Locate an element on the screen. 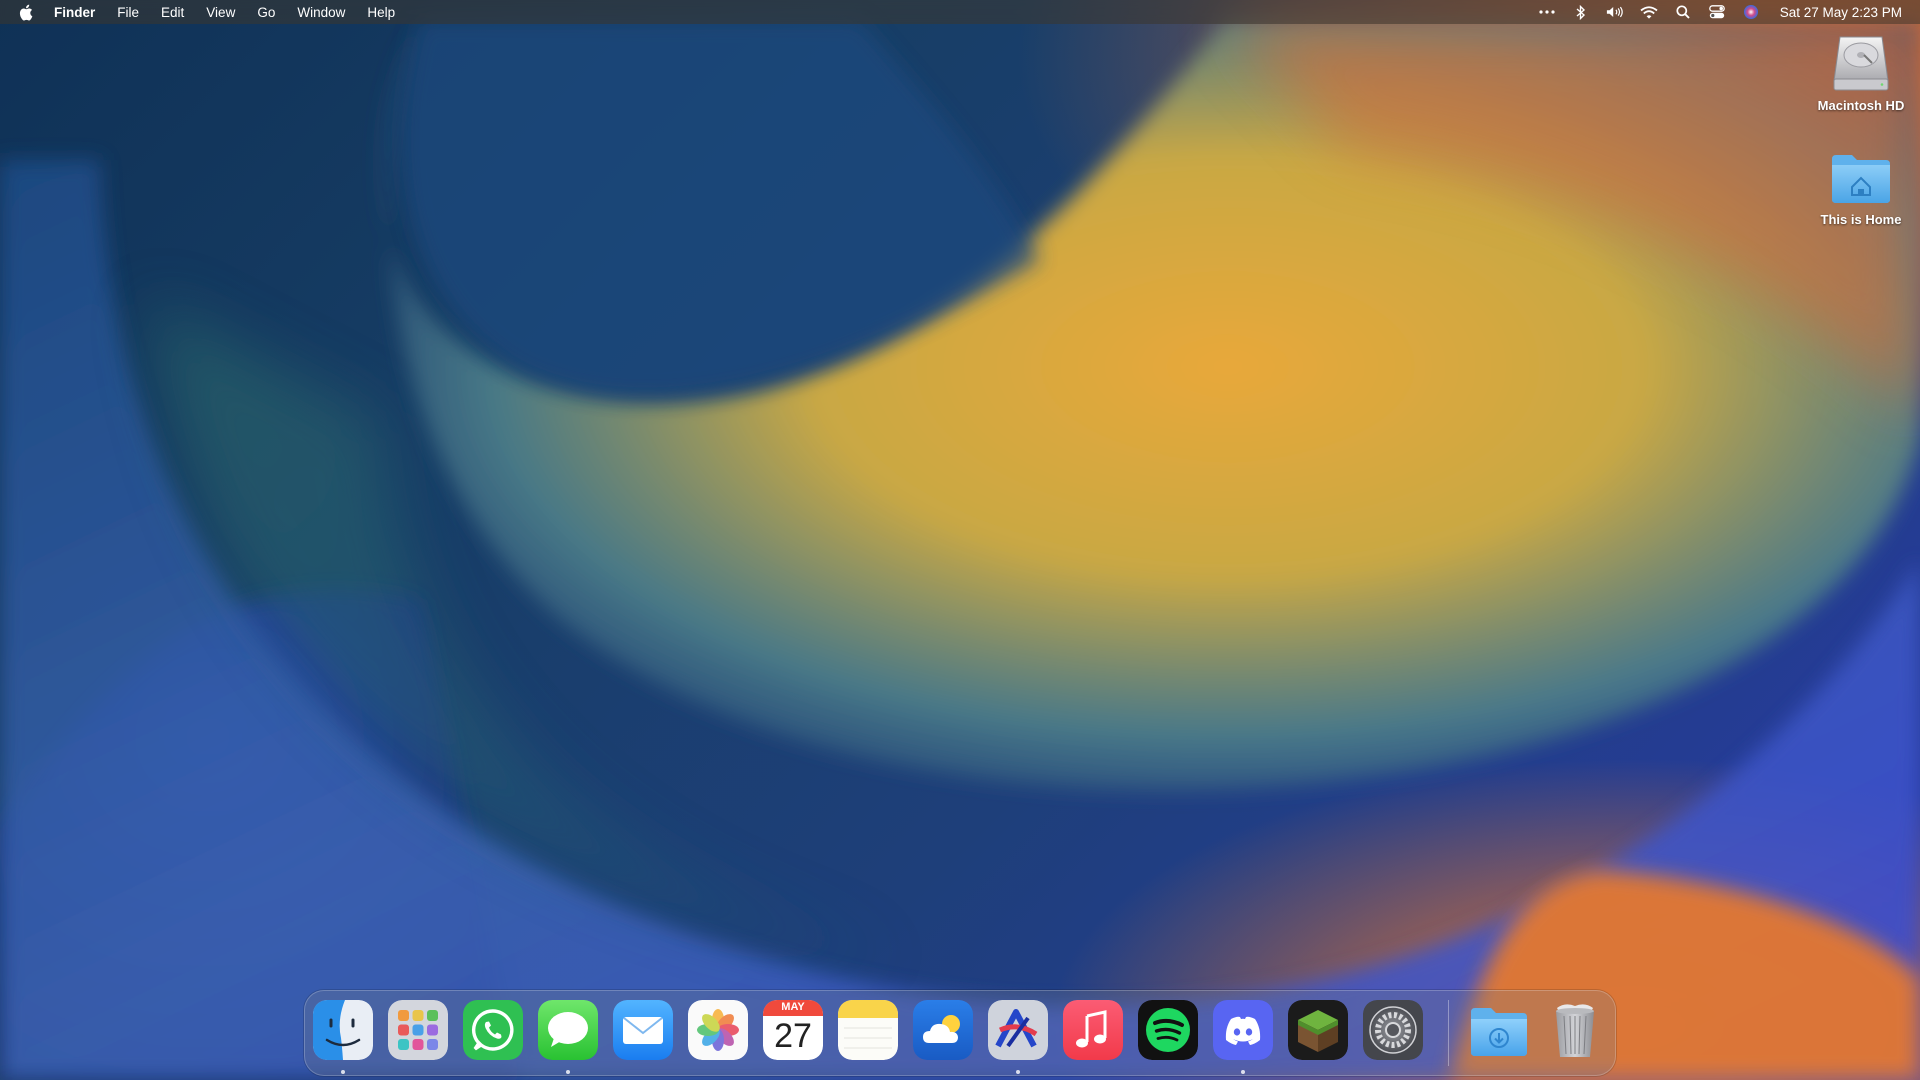 This screenshot has height=1080, width=1920. menu-go: Go is located at coordinates (266, 12).